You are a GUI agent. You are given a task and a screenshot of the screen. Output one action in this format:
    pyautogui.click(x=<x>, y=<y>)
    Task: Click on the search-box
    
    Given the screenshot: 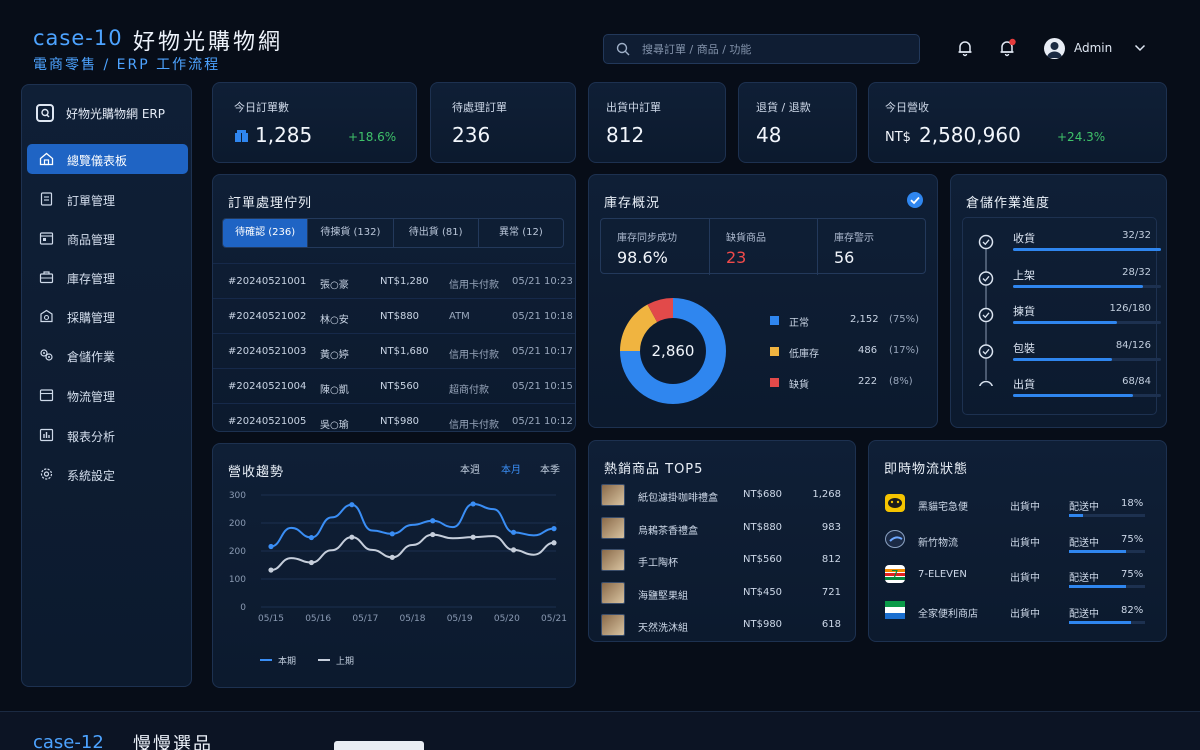 What is the action you would take?
    pyautogui.click(x=761, y=49)
    